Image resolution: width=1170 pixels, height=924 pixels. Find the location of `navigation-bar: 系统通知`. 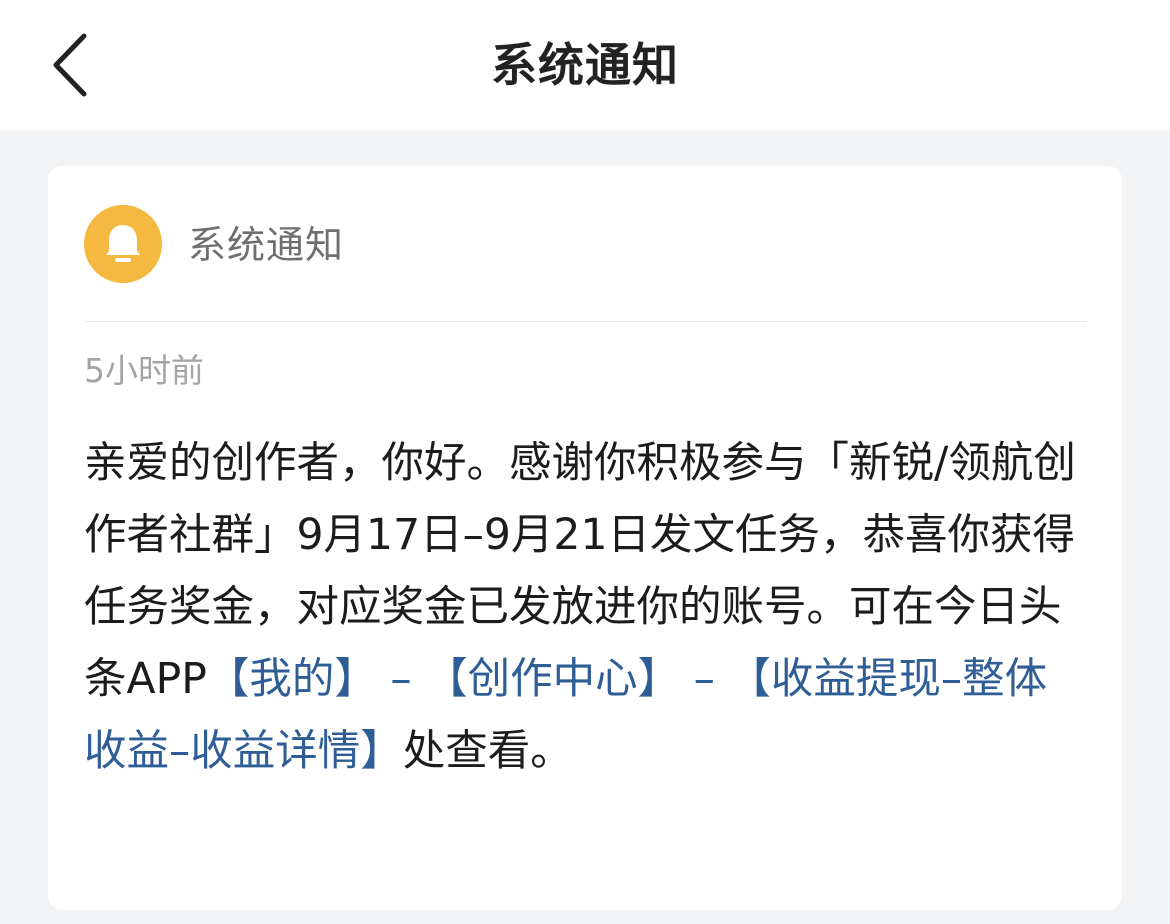

navigation-bar: 系统通知 is located at coordinates (585, 65).